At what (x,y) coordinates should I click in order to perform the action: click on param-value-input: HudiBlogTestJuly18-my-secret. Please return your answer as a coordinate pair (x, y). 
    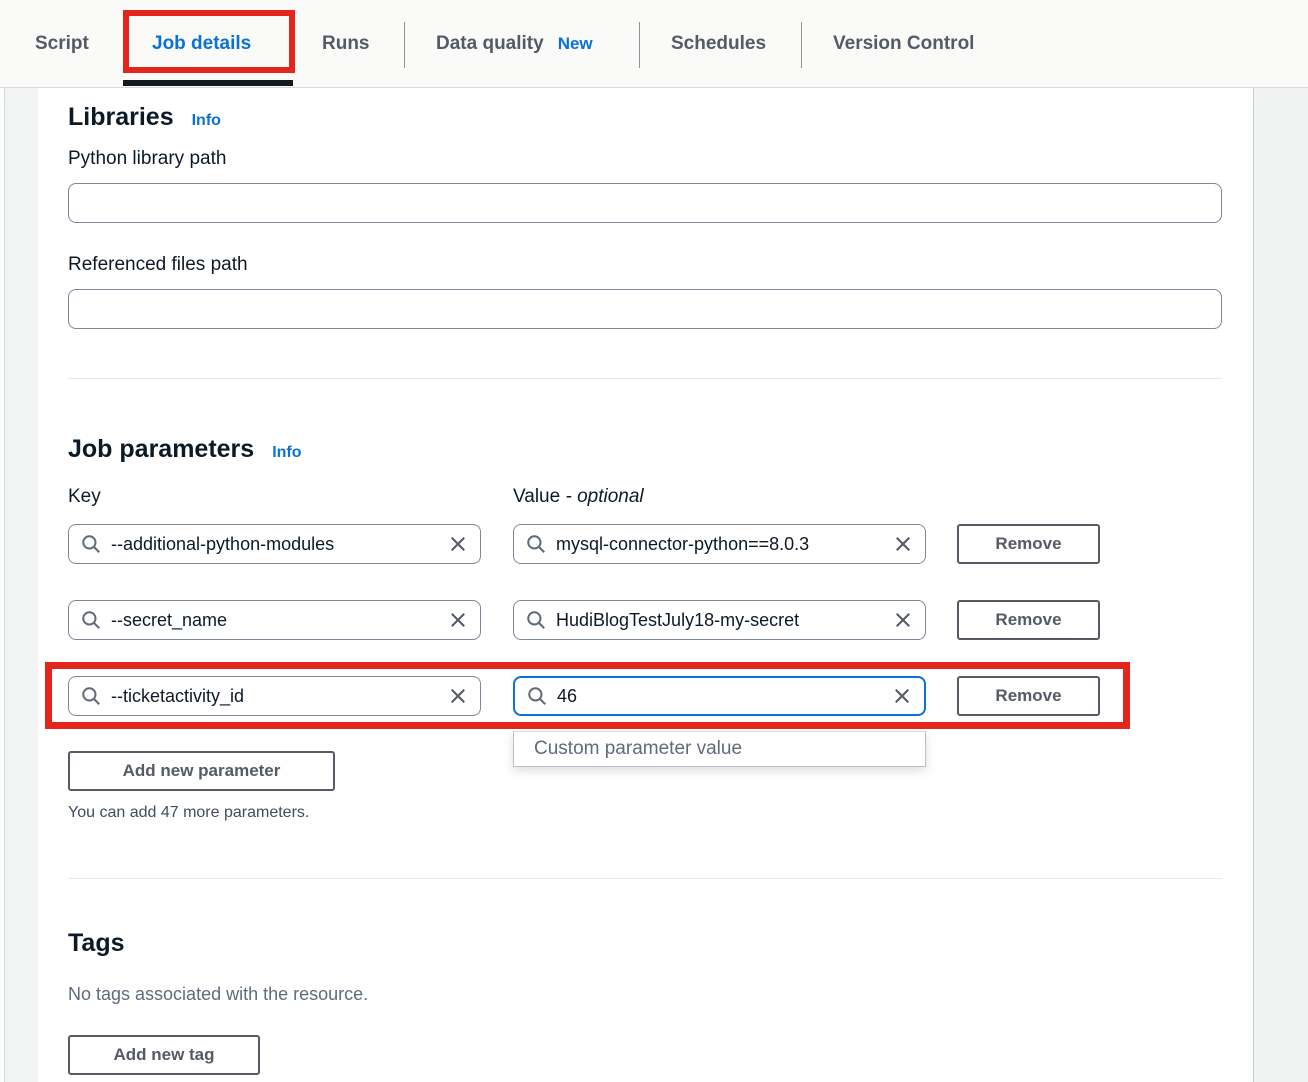
    Looking at the image, I should click on (719, 620).